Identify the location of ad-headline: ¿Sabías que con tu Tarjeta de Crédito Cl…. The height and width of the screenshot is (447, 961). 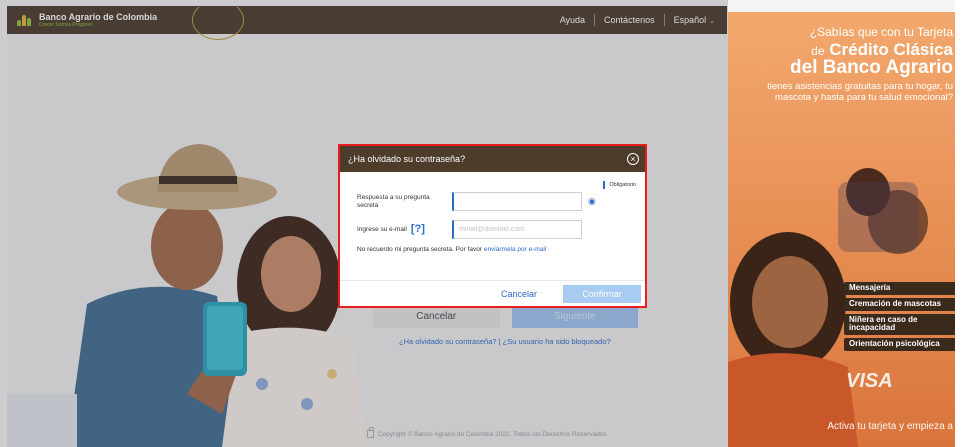
(843, 65).